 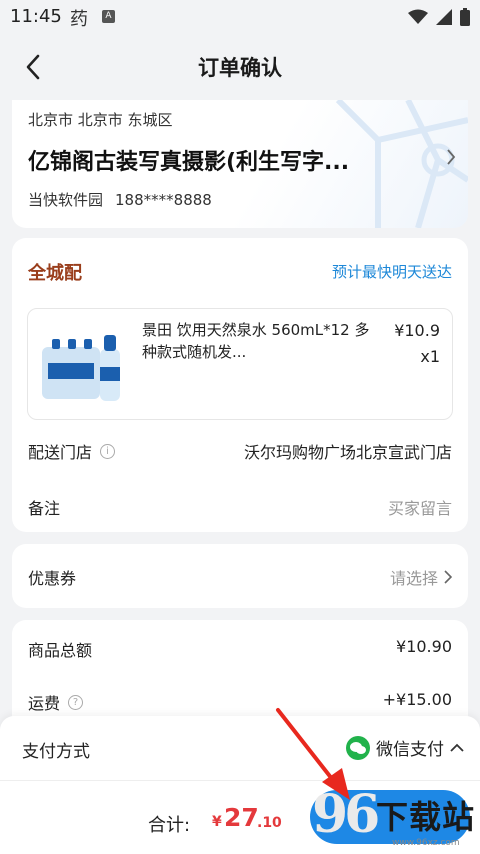 What do you see at coordinates (420, 507) in the screenshot?
I see `remark-input: 买家留言` at bounding box center [420, 507].